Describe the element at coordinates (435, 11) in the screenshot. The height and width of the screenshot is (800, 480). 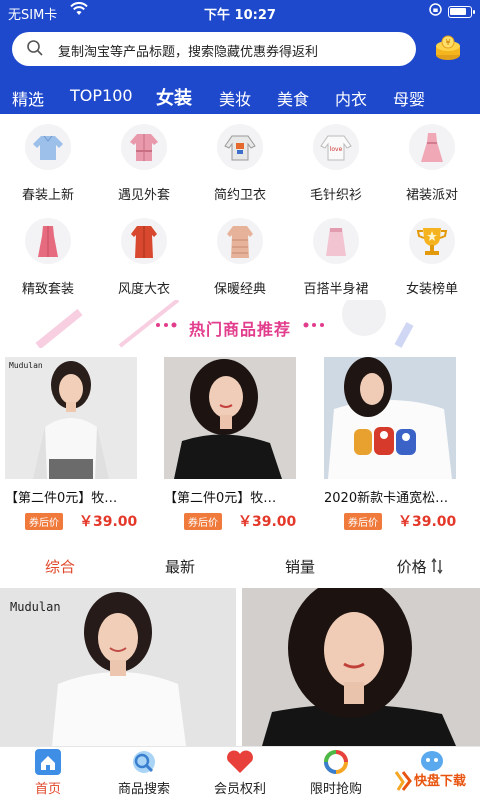
I see `orientation-lock-icon` at that location.